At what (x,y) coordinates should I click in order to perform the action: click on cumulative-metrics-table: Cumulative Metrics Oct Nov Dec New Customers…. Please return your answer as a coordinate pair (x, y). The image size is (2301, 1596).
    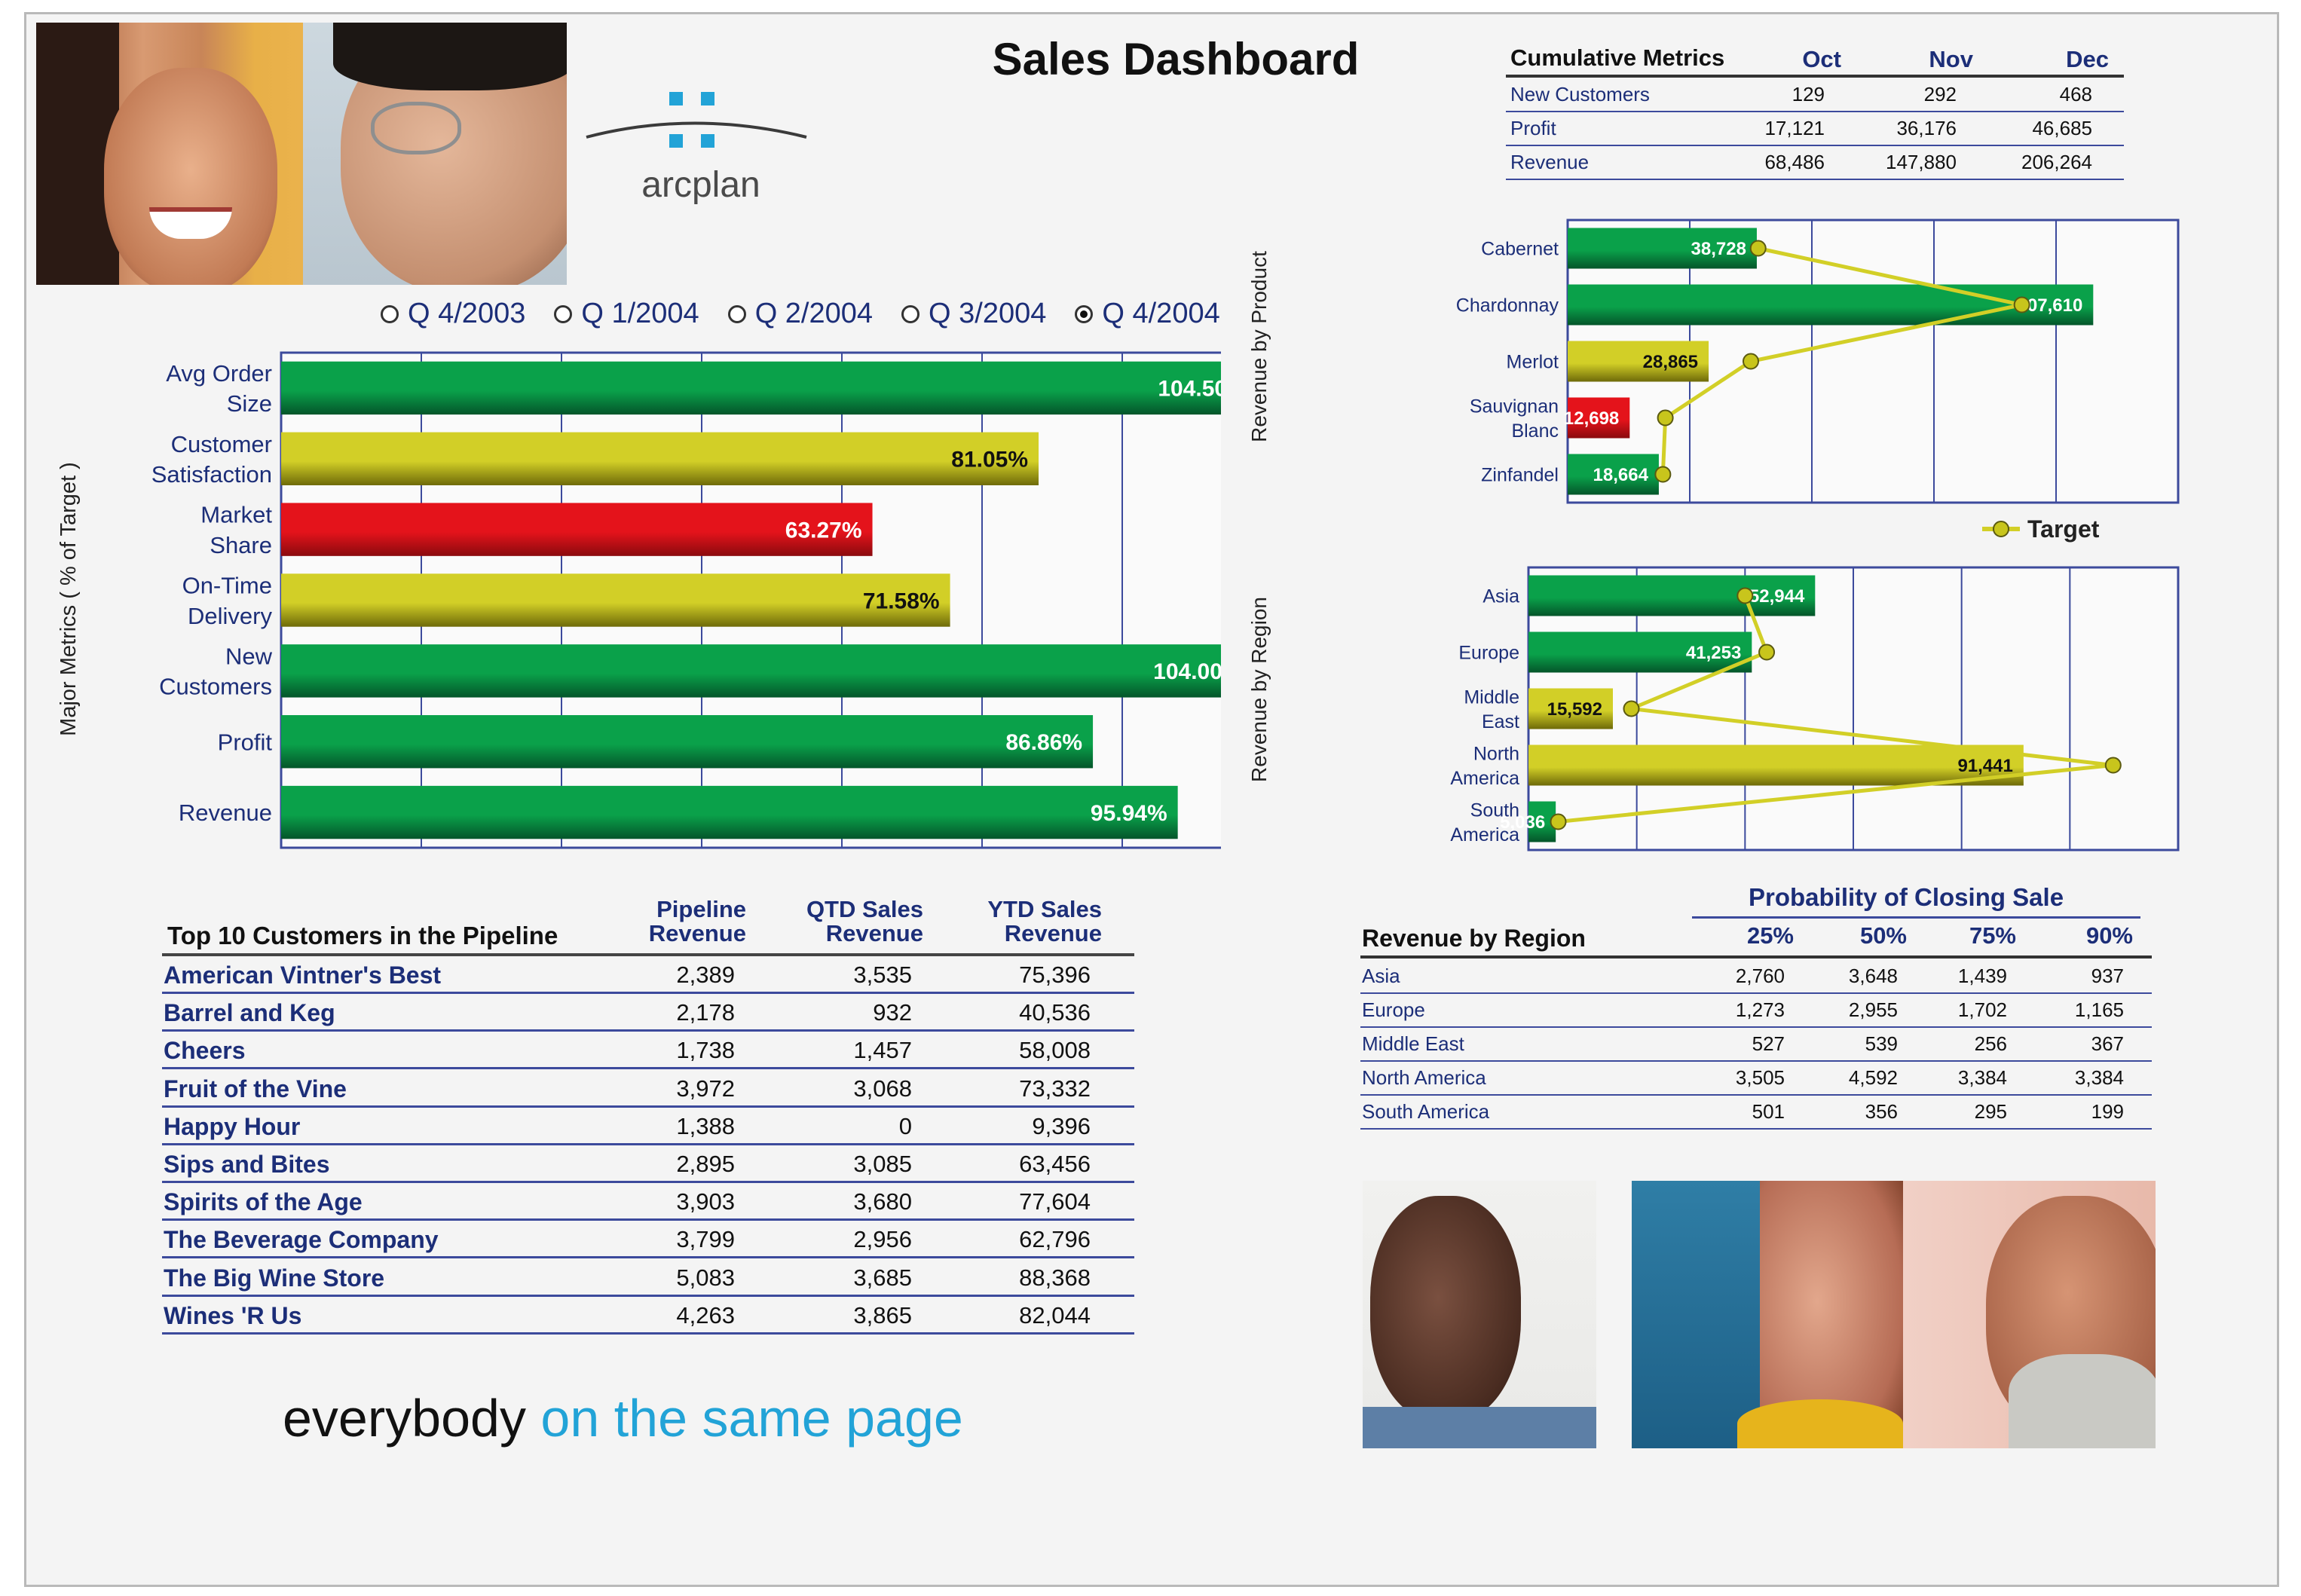
    Looking at the image, I should click on (1815, 113).